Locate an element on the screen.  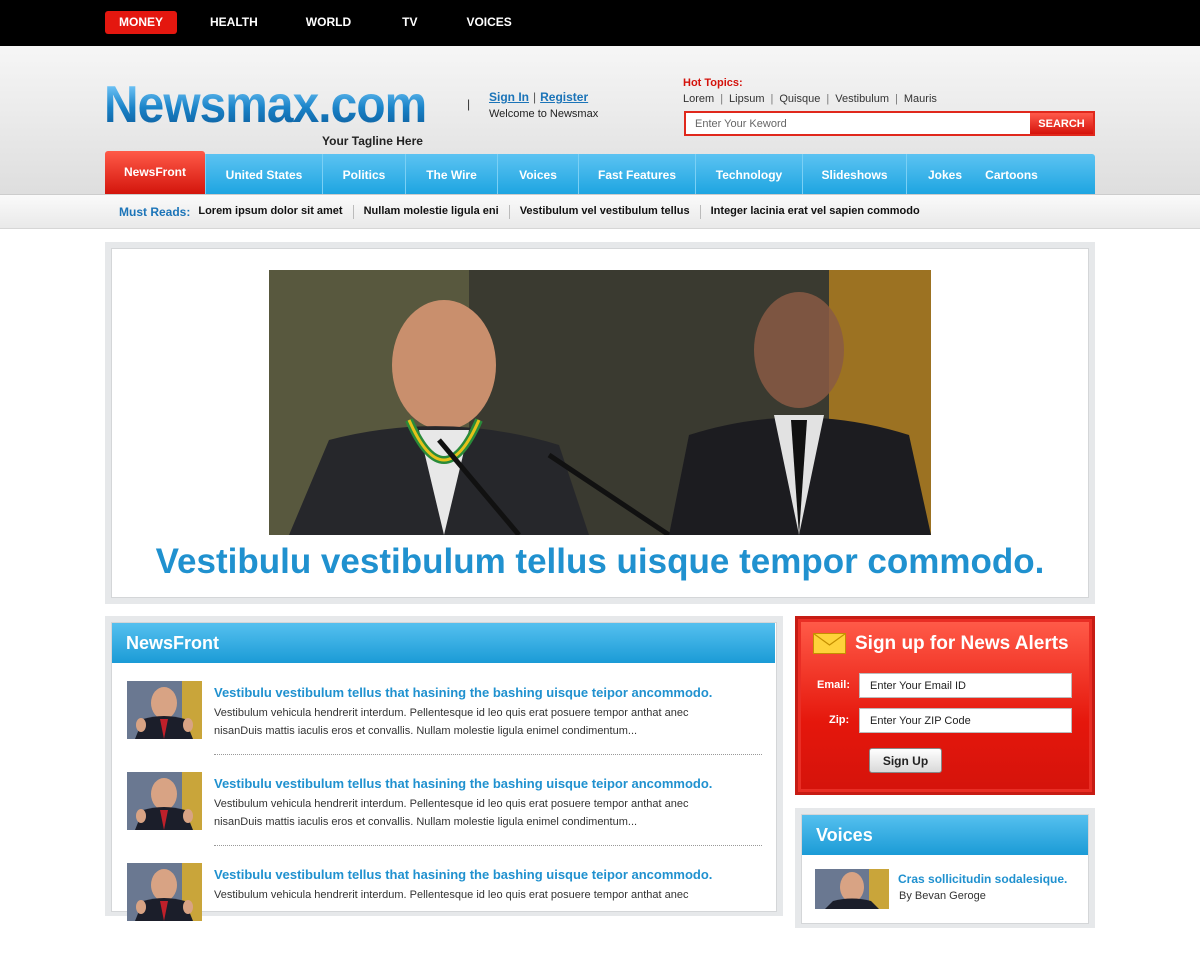
must-read-link: Nullam molestie ligula eni is located at coordinates (430, 212).